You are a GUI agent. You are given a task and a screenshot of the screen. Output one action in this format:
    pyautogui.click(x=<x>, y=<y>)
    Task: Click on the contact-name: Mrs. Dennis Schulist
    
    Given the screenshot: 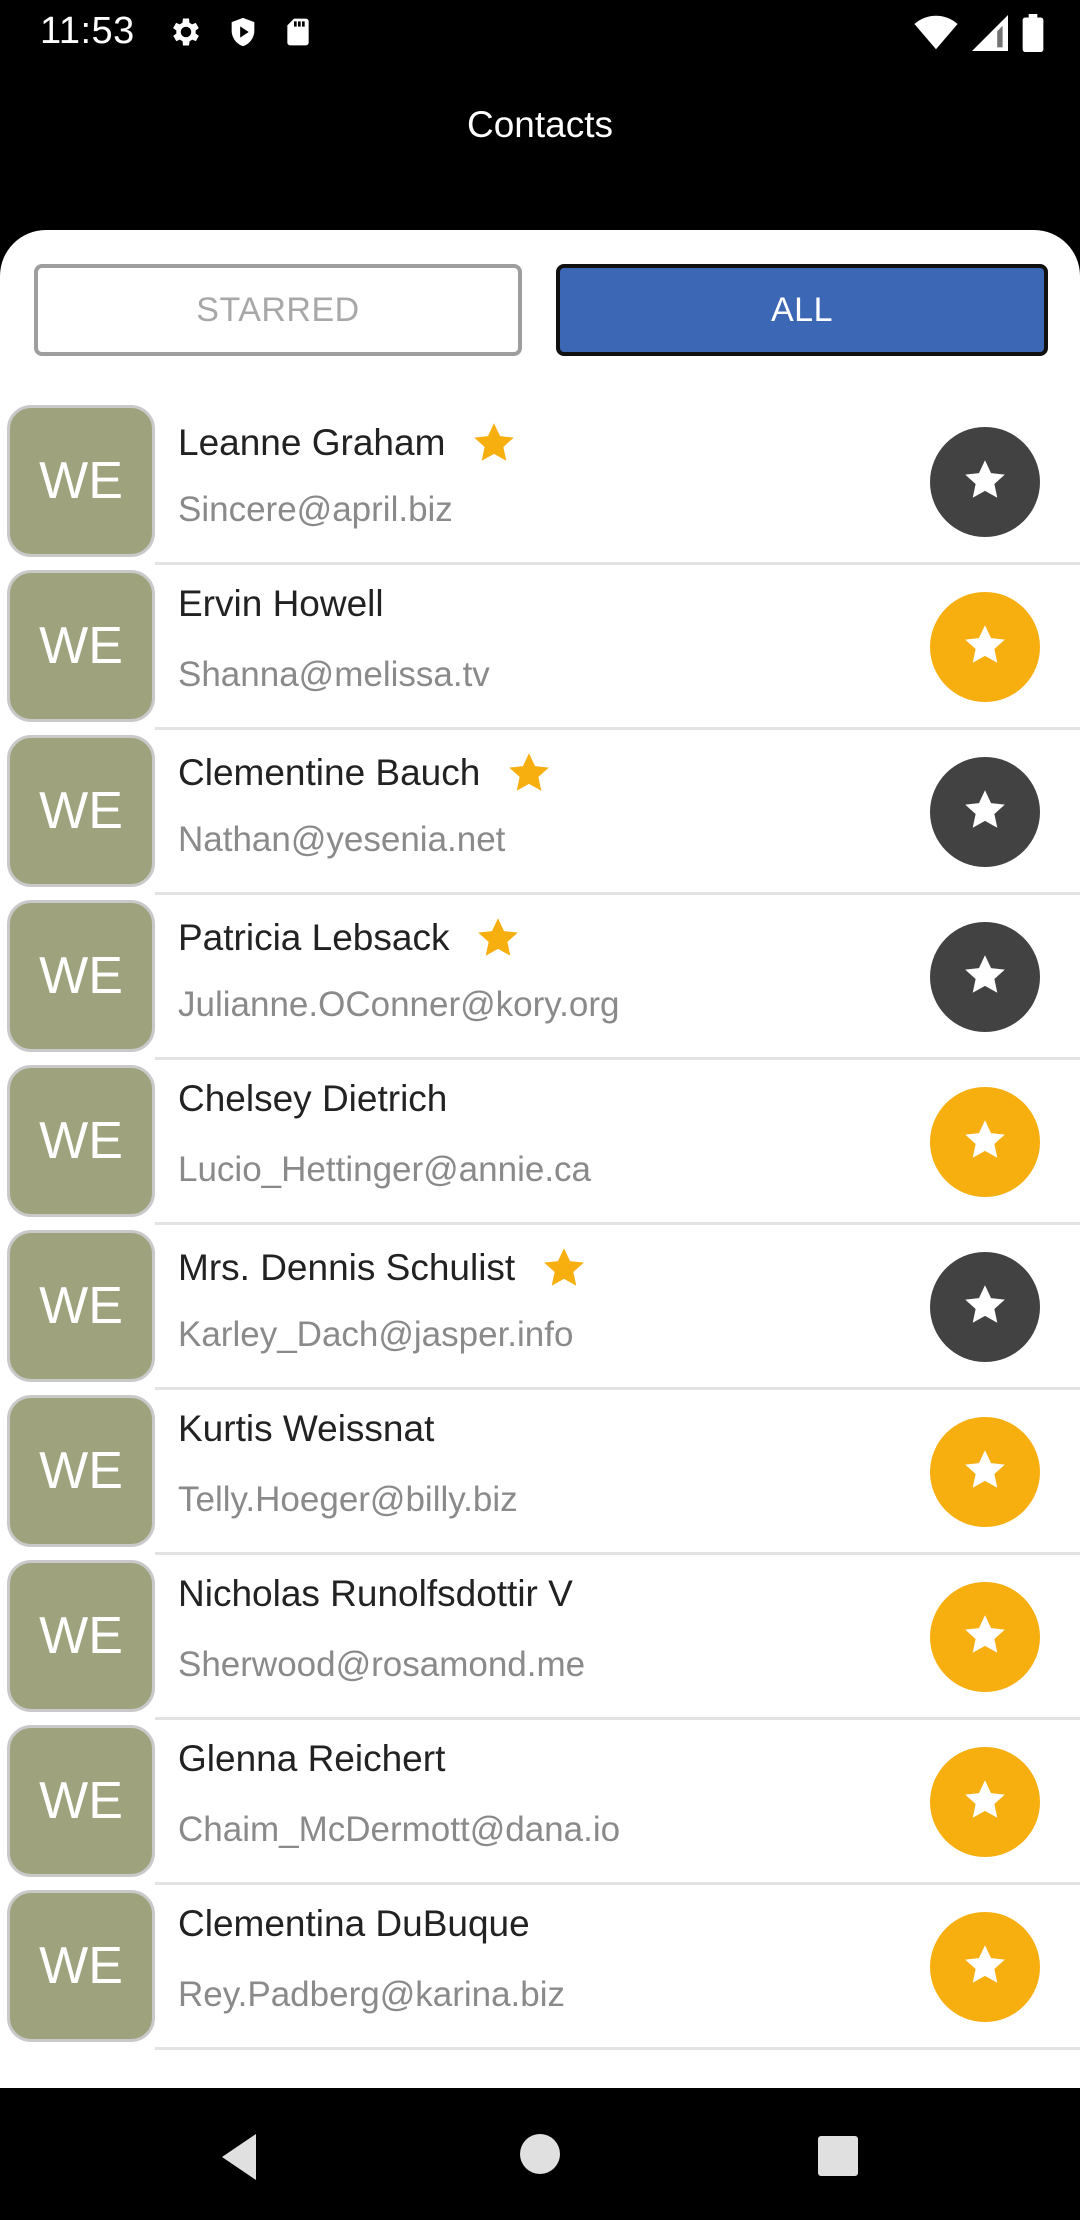 What is the action you would take?
    pyautogui.click(x=347, y=1267)
    